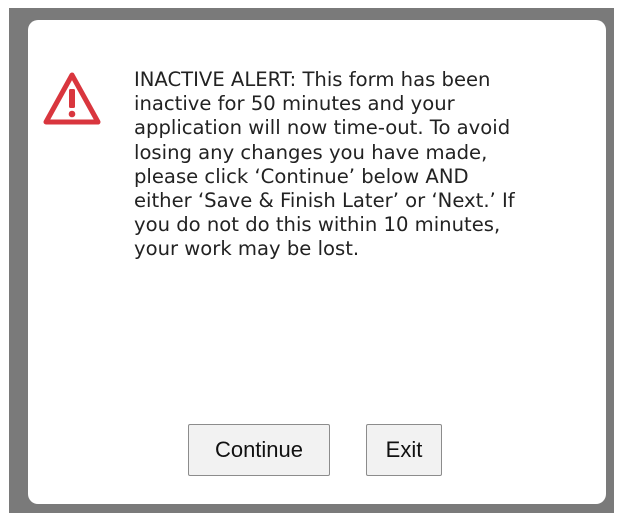 This screenshot has height=519, width=618. What do you see at coordinates (72, 98) in the screenshot?
I see `warning-triangle-icon` at bounding box center [72, 98].